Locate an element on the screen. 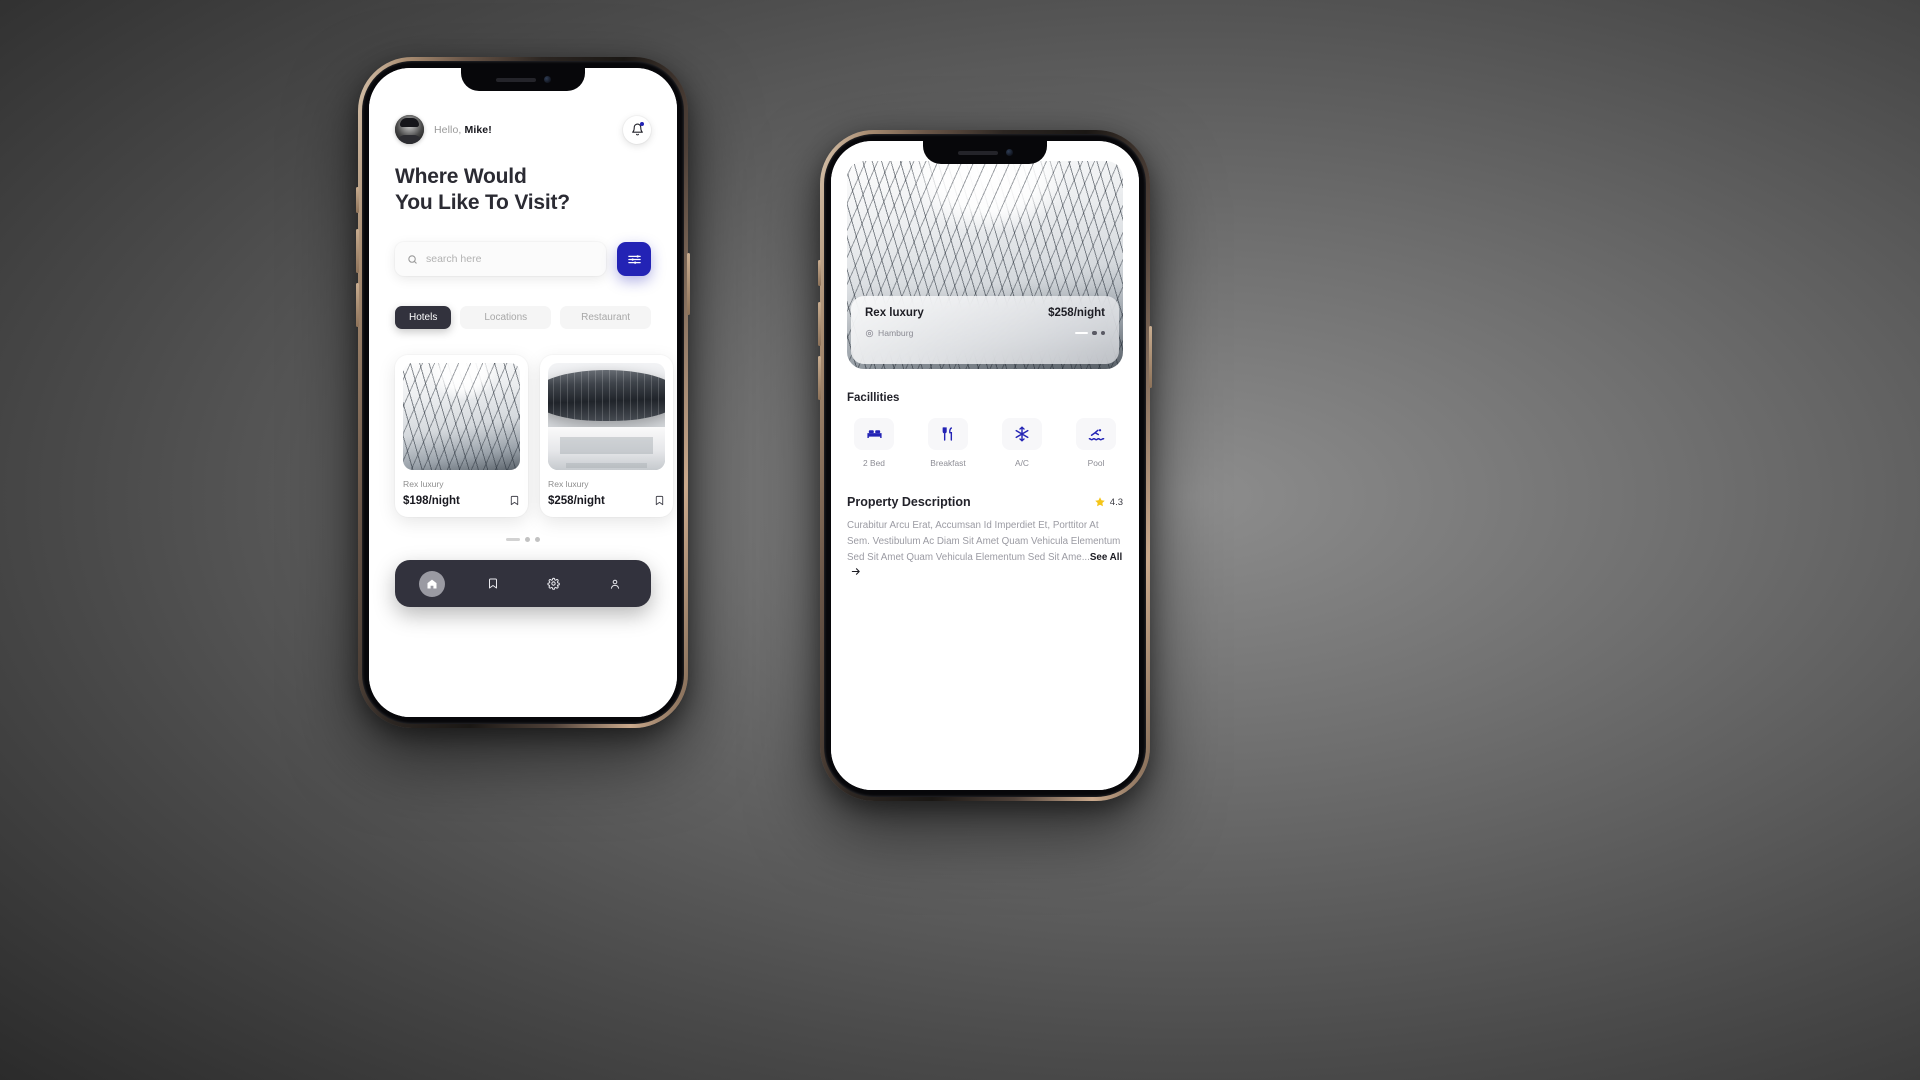 The height and width of the screenshot is (1080, 1920). facility-label: 2 Bed is located at coordinates (874, 463).